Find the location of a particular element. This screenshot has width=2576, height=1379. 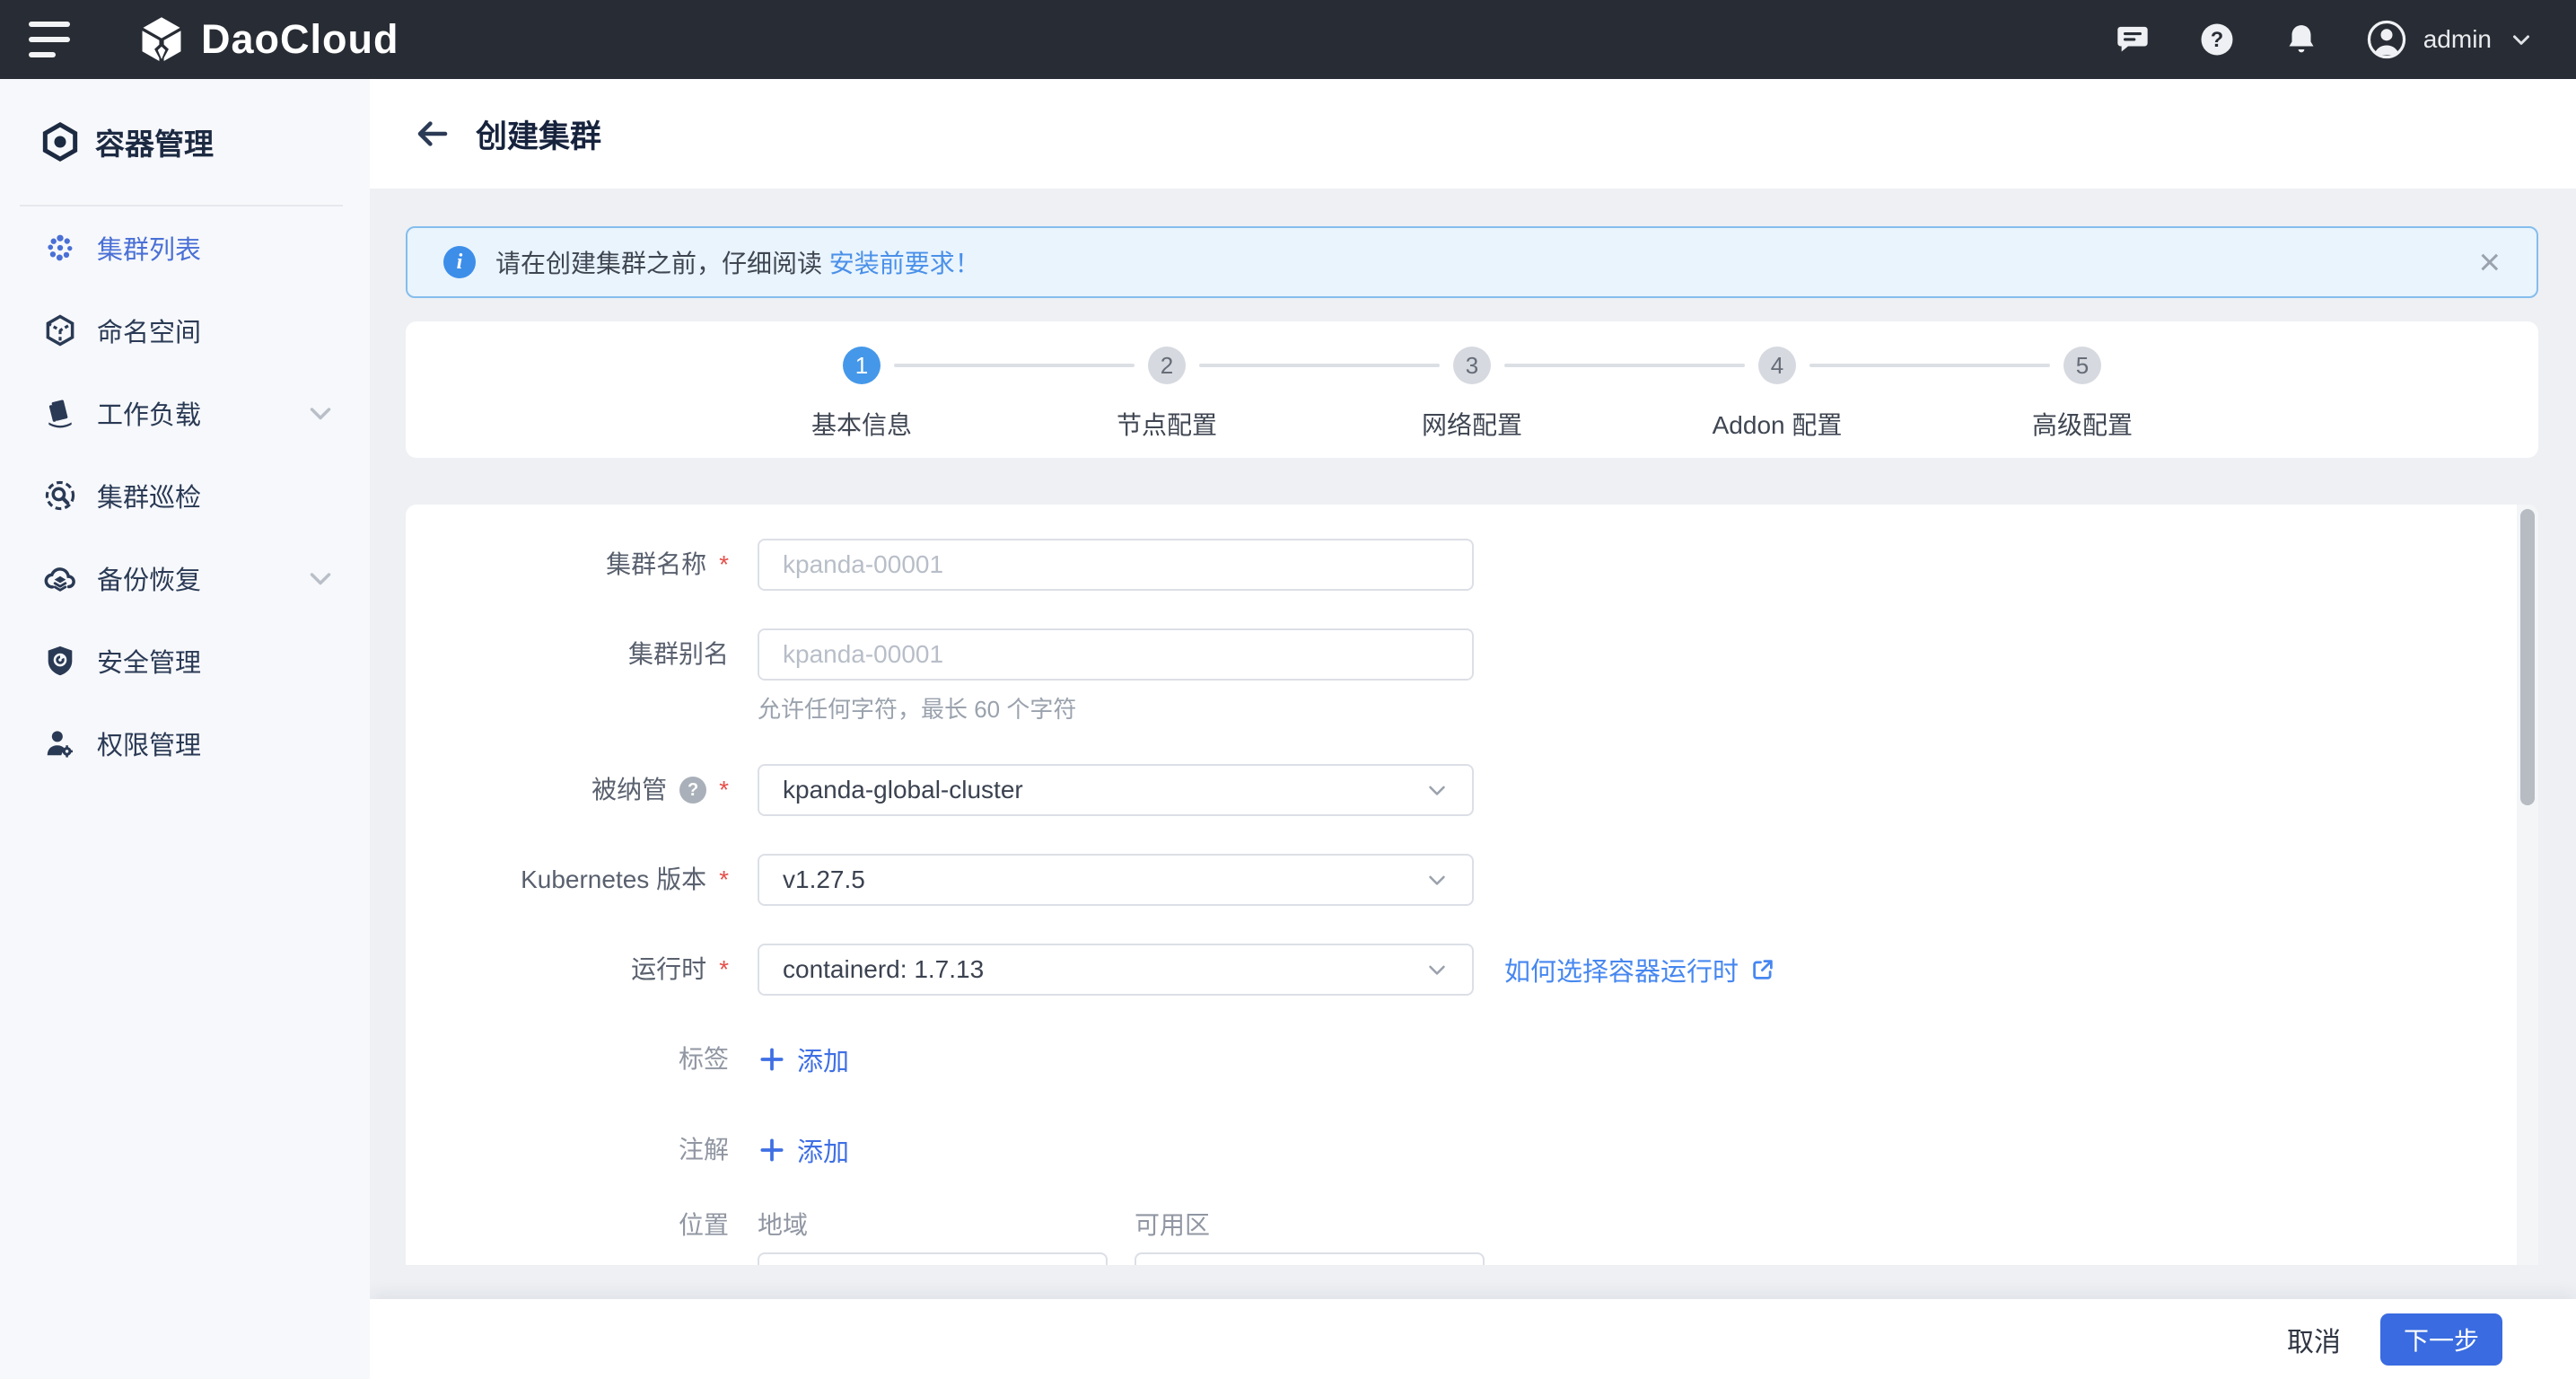

external-link-icon is located at coordinates (1763, 970).